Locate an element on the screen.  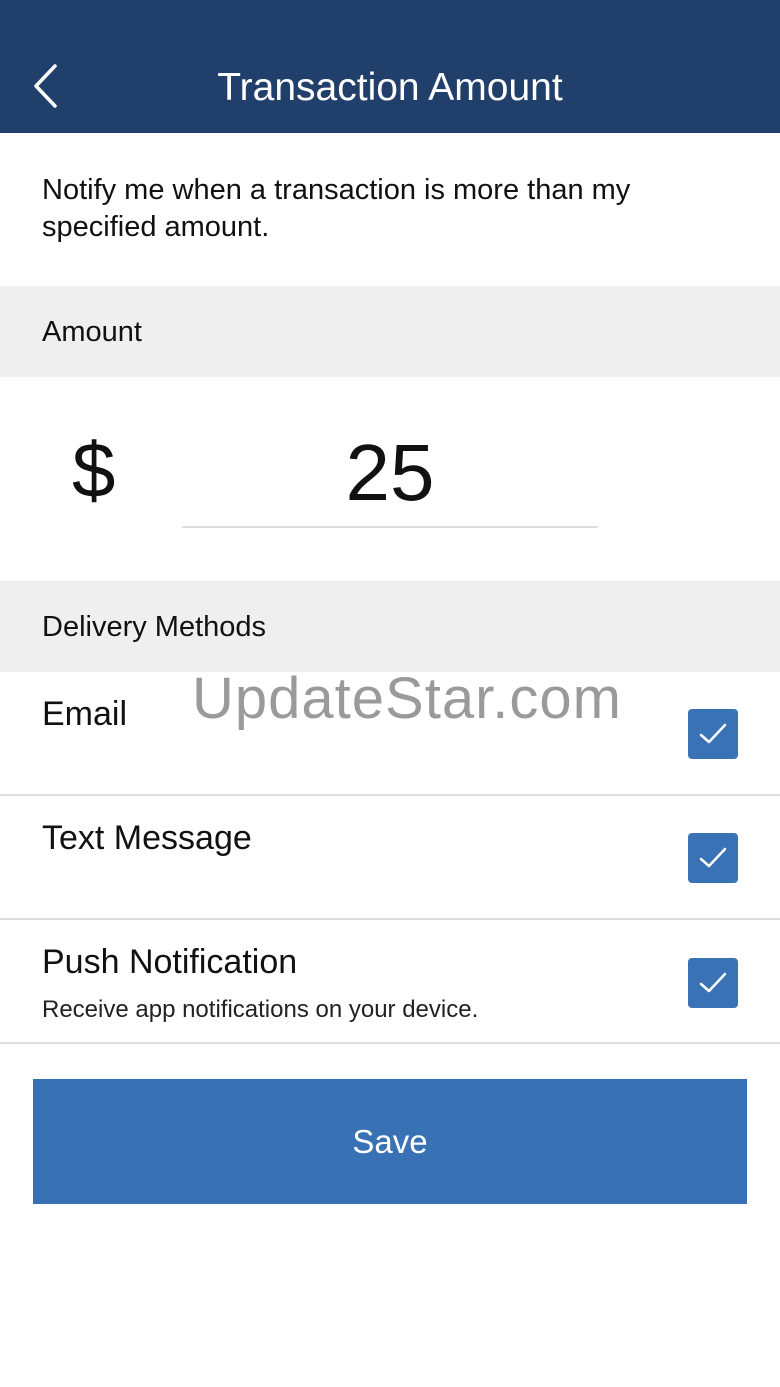
top-nav-bar: Transaction Amount is located at coordinates (390, 66).